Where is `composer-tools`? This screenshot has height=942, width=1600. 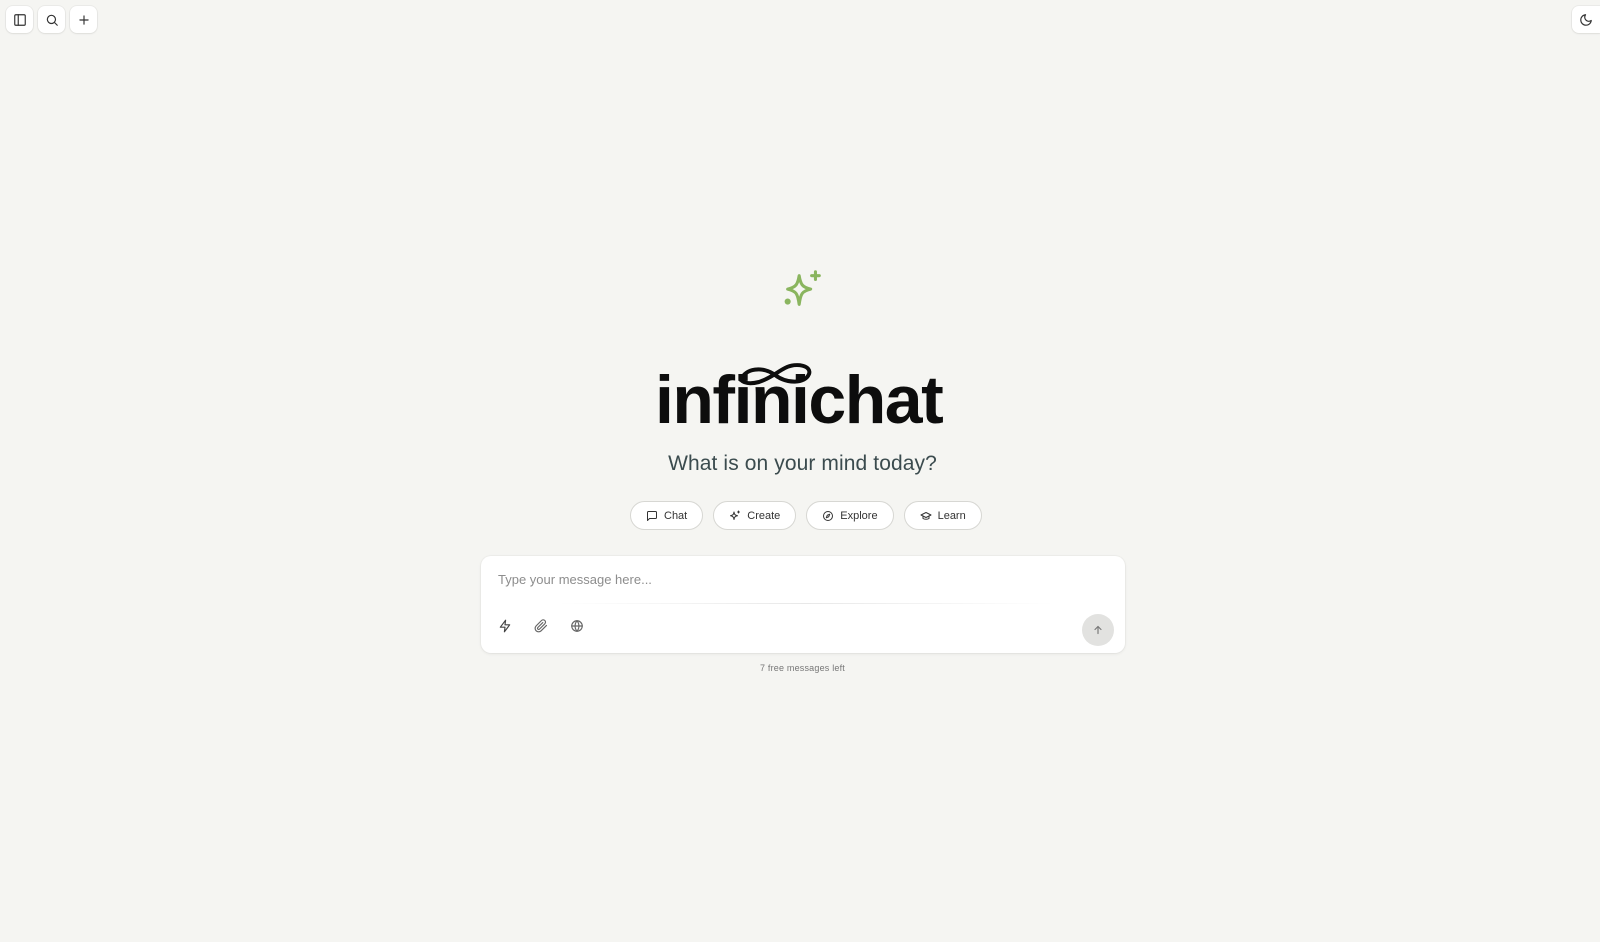 composer-tools is located at coordinates (541, 626).